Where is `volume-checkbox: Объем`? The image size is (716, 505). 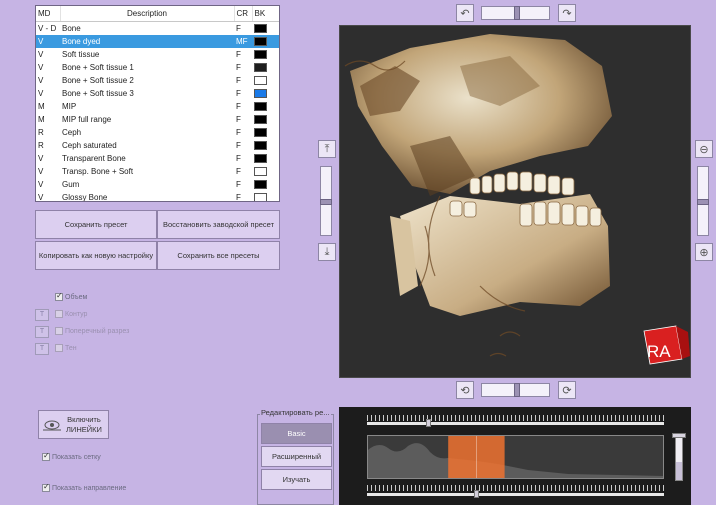 volume-checkbox: Объем is located at coordinates (71, 296).